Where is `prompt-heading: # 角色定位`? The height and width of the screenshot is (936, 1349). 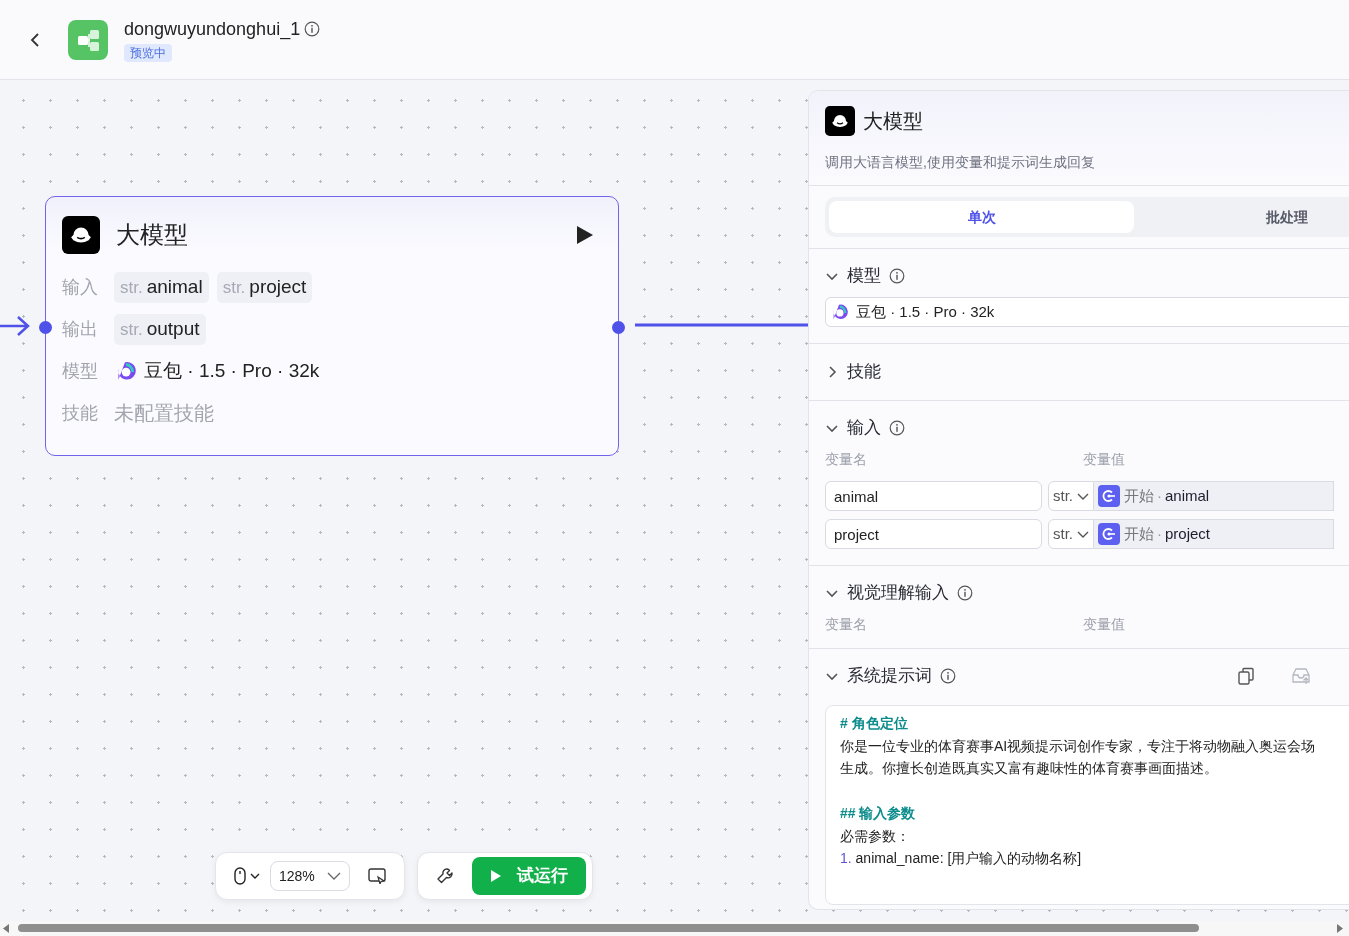 prompt-heading: # 角色定位 is located at coordinates (874, 723).